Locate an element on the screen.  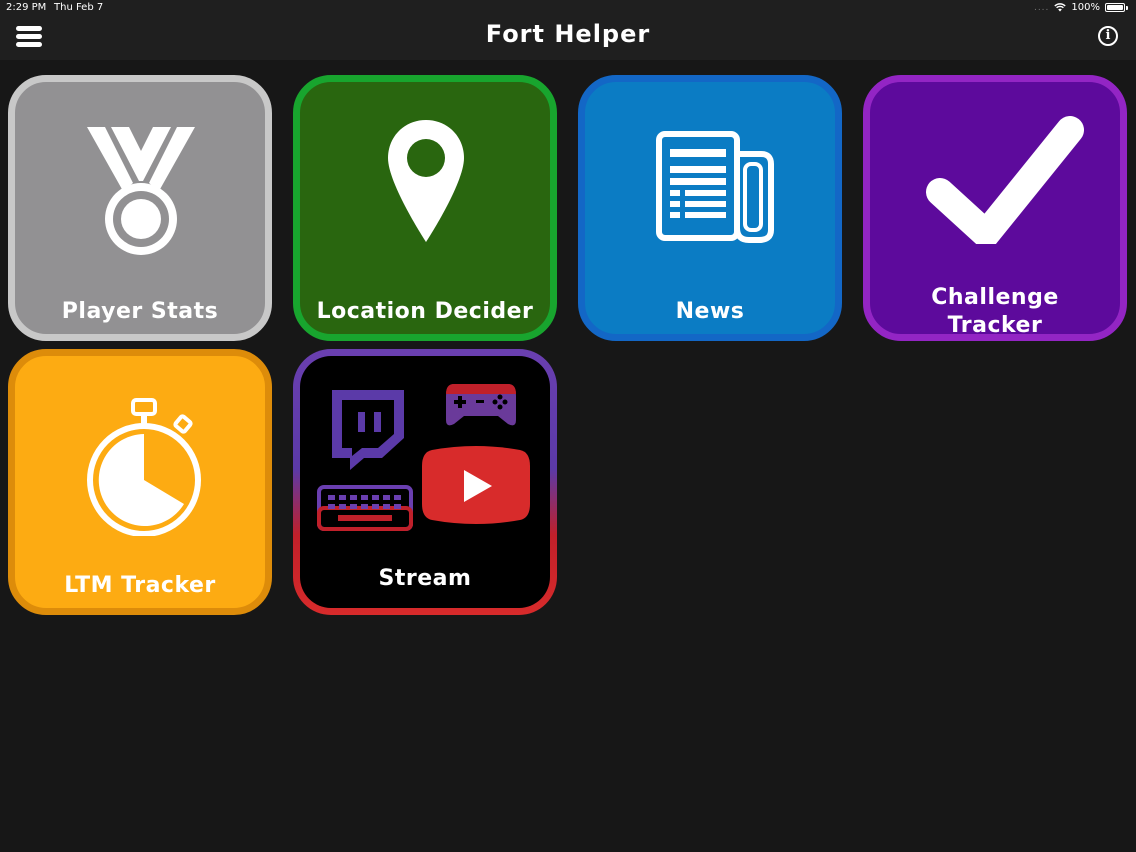
status-time: 2:29 PM is located at coordinates (26, 7).